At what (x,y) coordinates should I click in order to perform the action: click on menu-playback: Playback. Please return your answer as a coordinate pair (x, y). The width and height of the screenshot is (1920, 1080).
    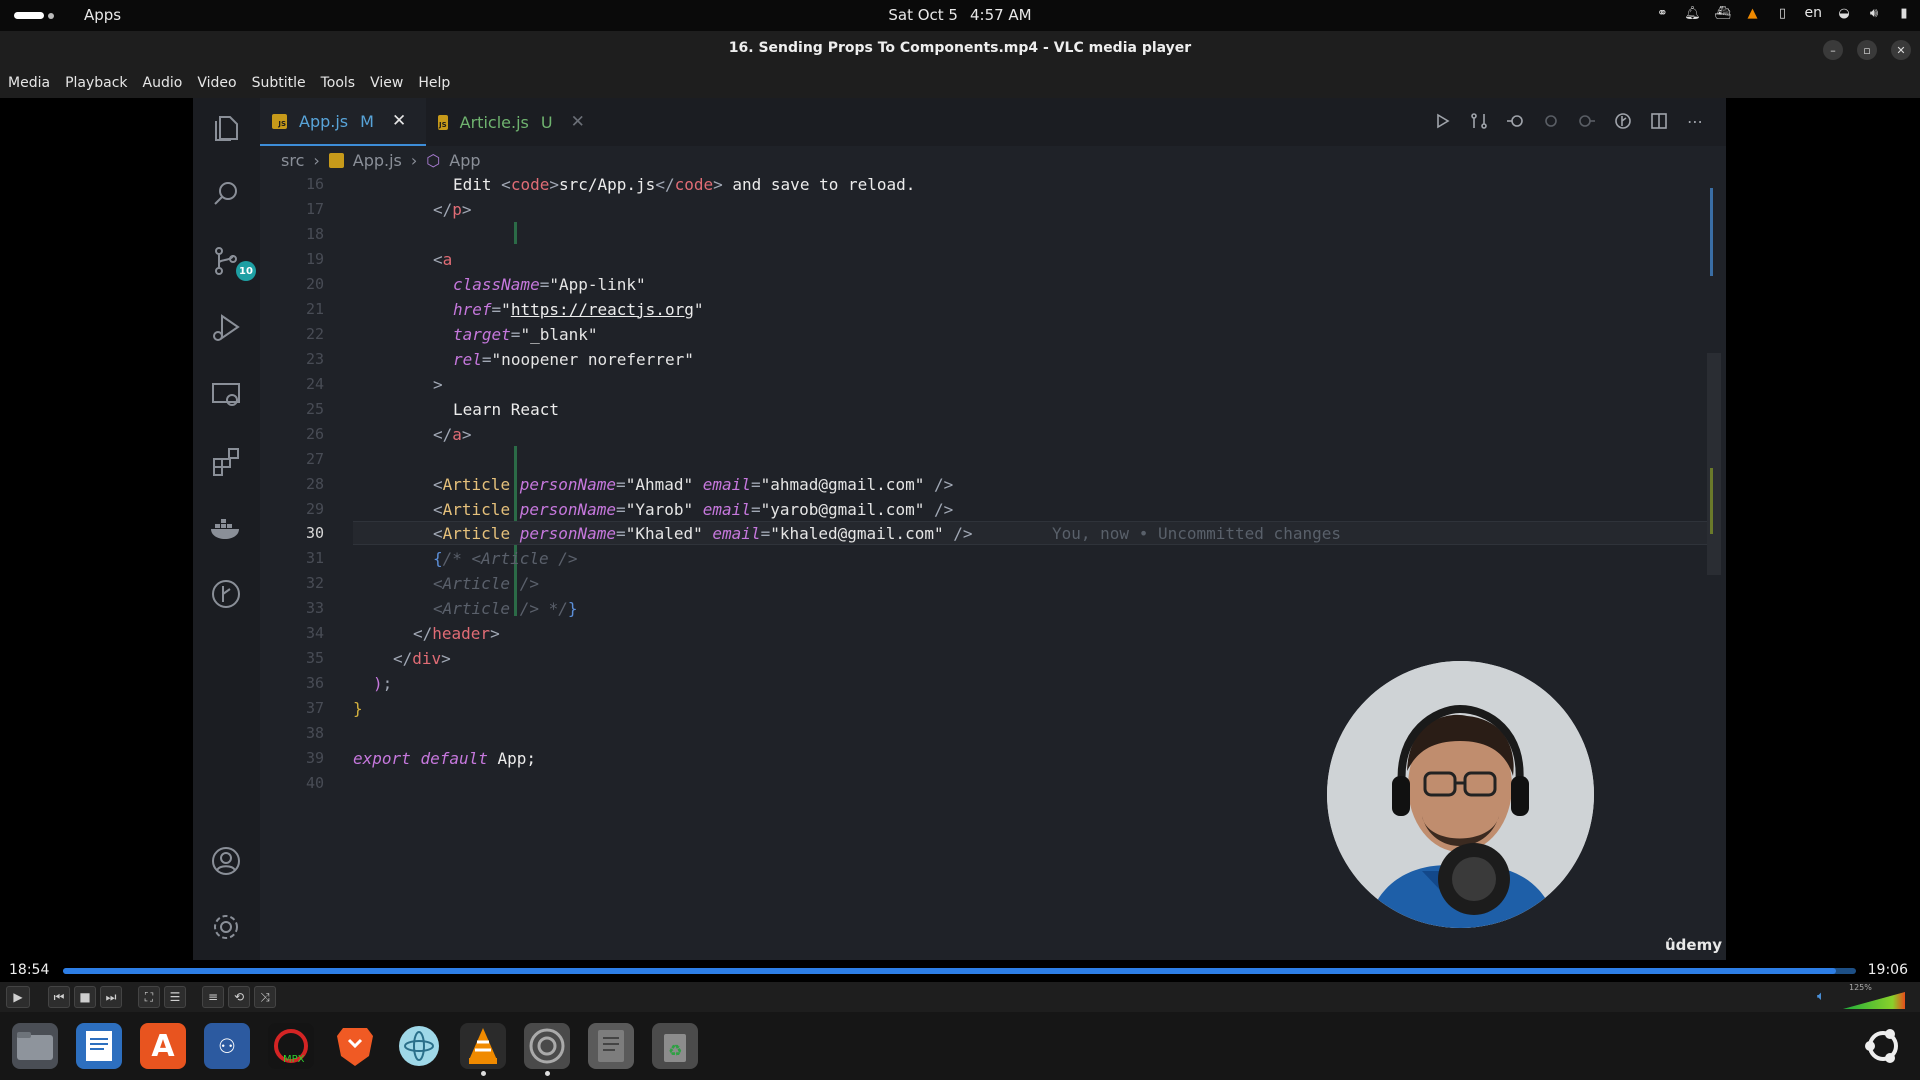
    Looking at the image, I should click on (96, 83).